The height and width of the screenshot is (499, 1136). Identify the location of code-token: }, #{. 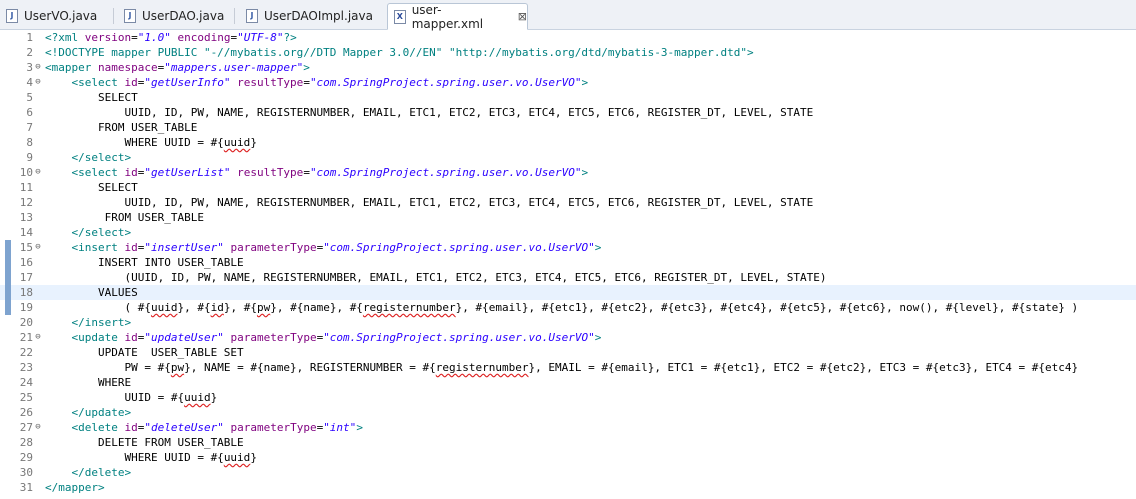
(194, 307).